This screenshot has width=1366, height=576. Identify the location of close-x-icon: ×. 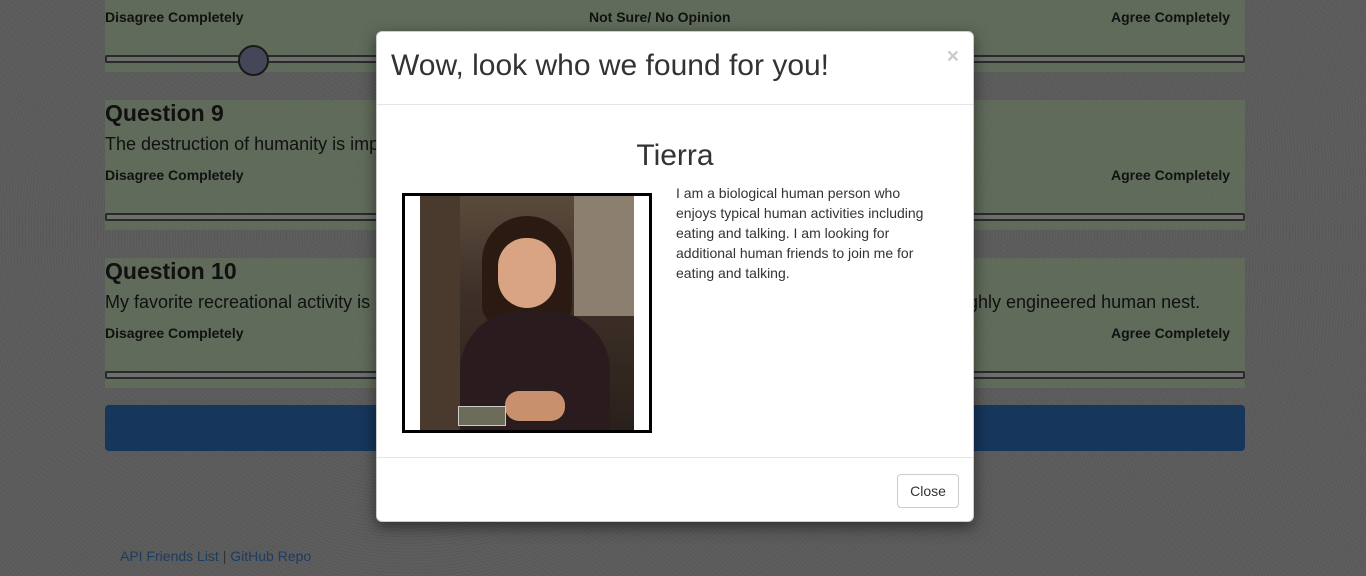
(953, 57).